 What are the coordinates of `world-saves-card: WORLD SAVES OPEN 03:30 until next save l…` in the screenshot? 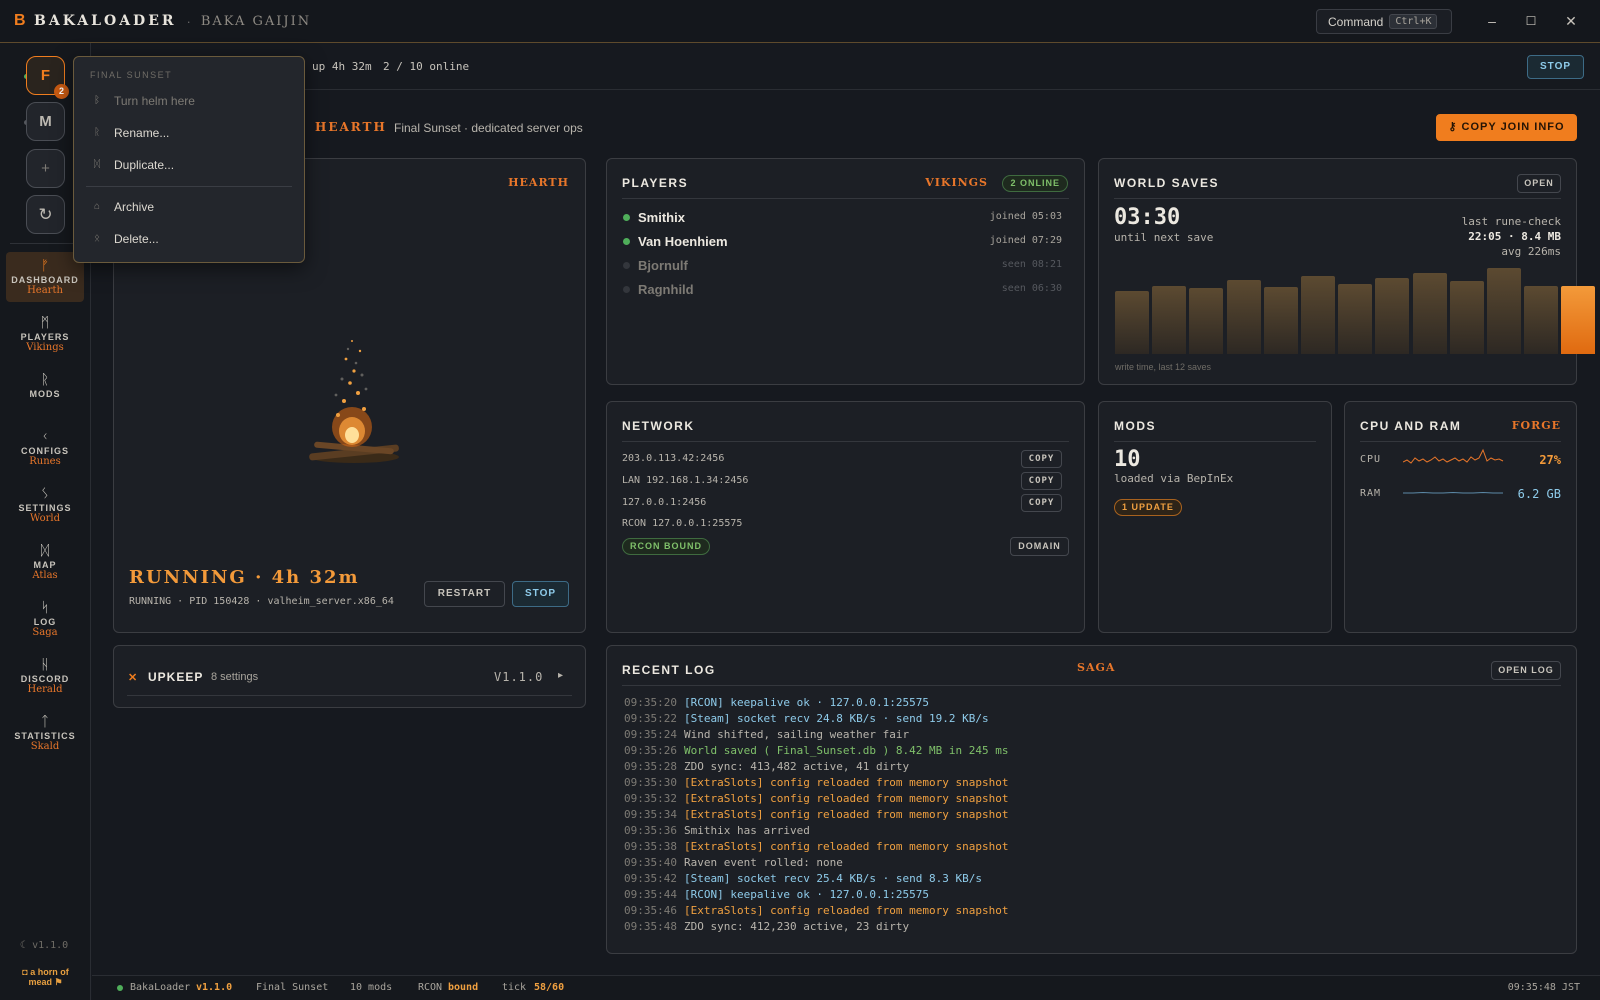 It's located at (1347, 271).